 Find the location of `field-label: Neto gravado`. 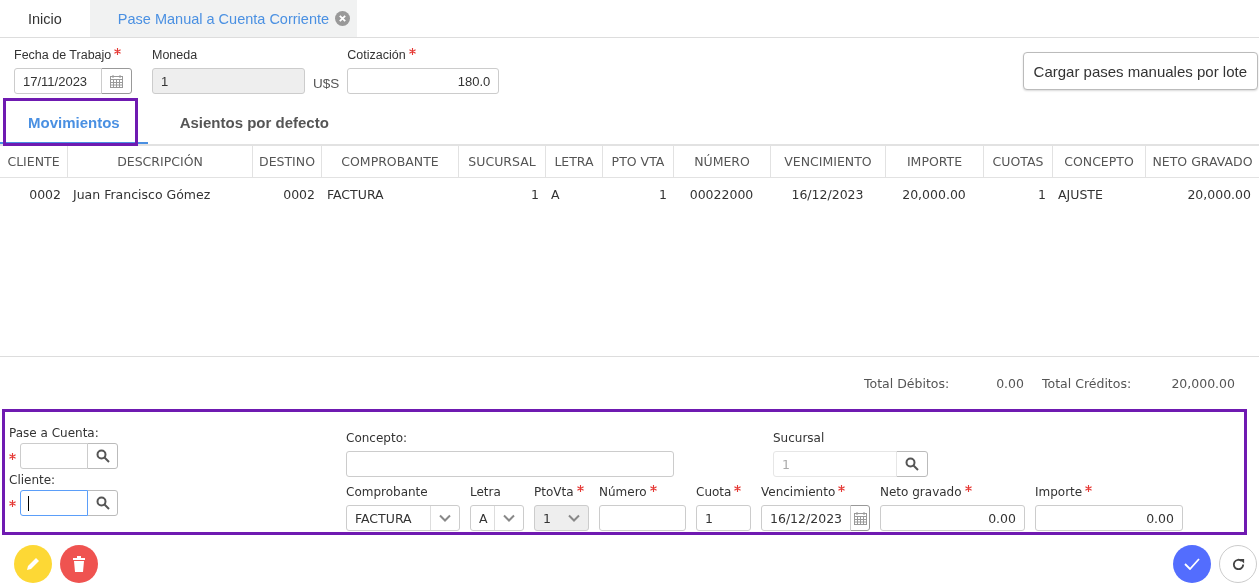

field-label: Neto gravado is located at coordinates (921, 492).